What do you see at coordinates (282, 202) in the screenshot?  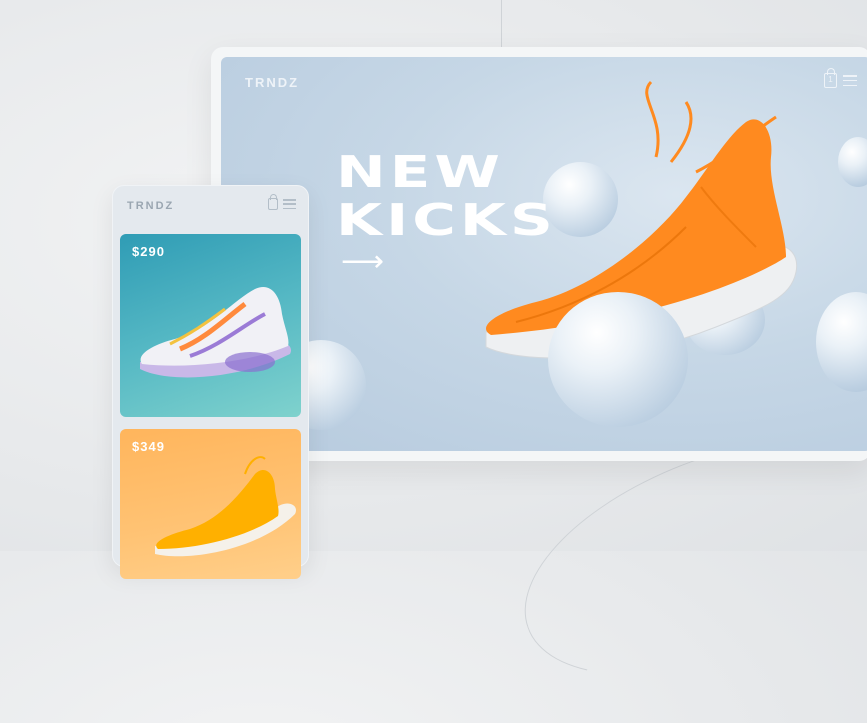 I see `header-icons` at bounding box center [282, 202].